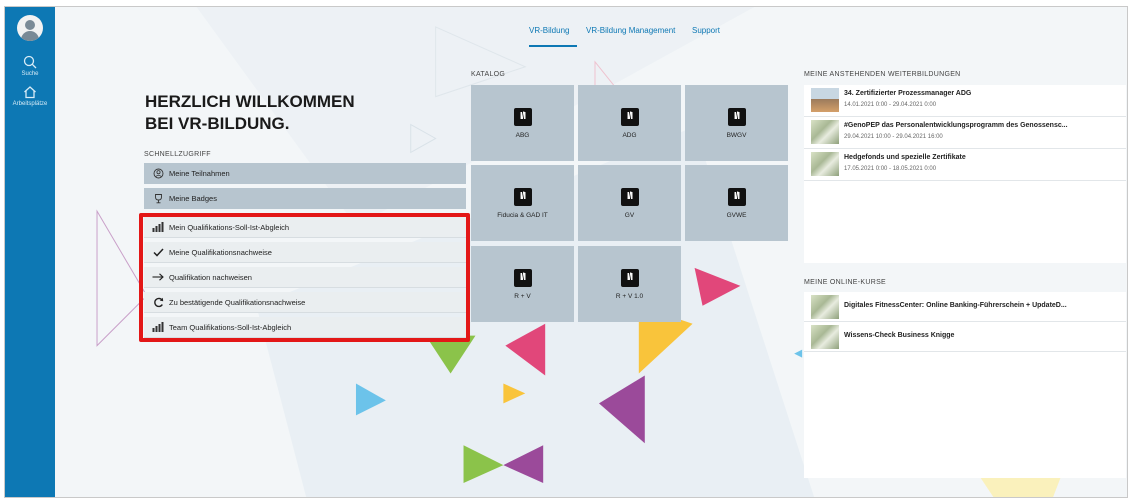 Image resolution: width=1131 pixels, height=501 pixels. I want to click on catalog-tile-label: ADG, so click(629, 135).